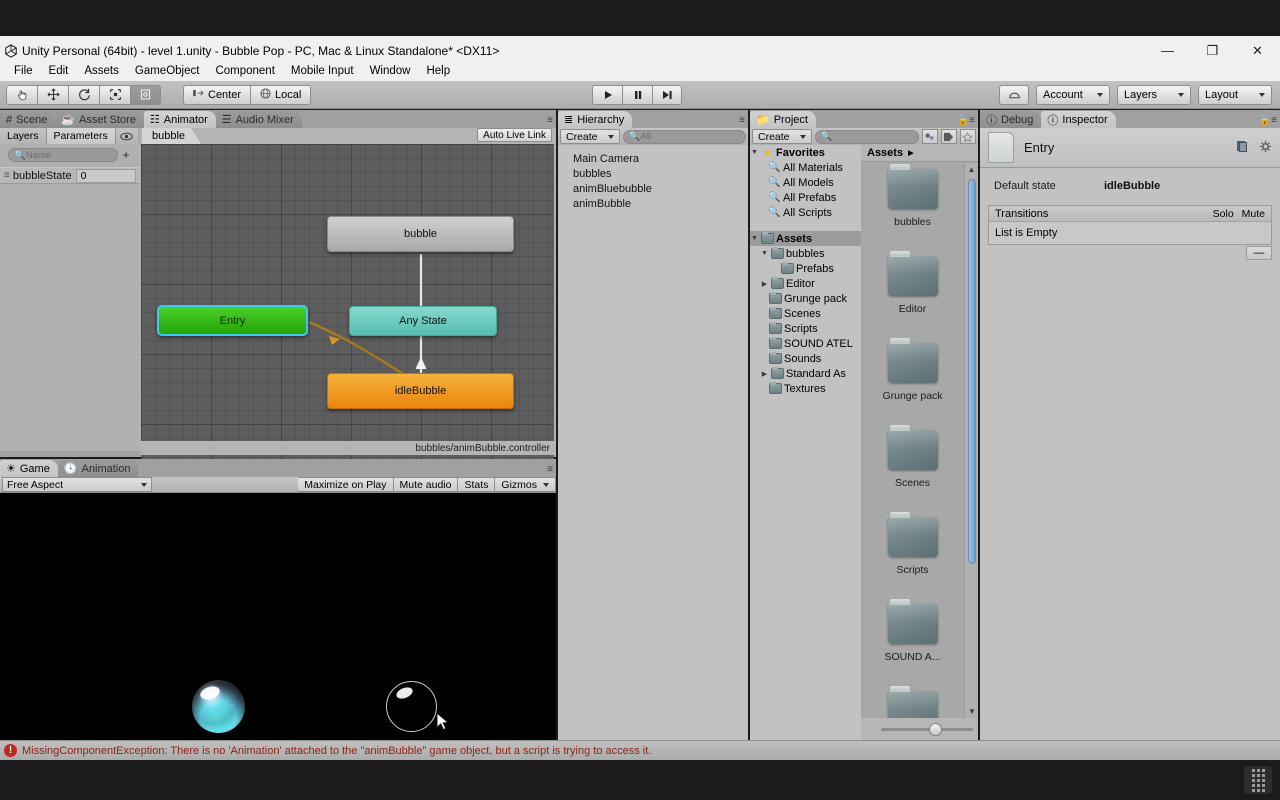 This screenshot has height=800, width=1280. Describe the element at coordinates (217, 94) in the screenshot. I see `pivot-mode-button: Center` at that location.